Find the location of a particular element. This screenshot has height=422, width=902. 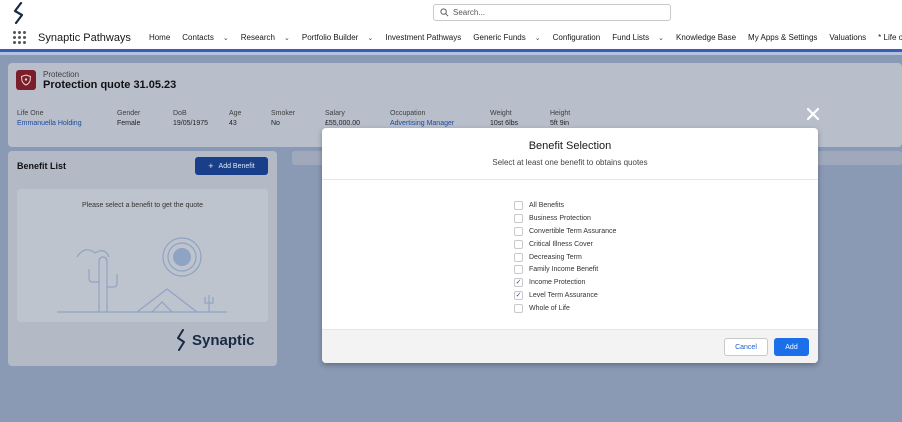

nav-item-label: * Life o is located at coordinates (890, 37).